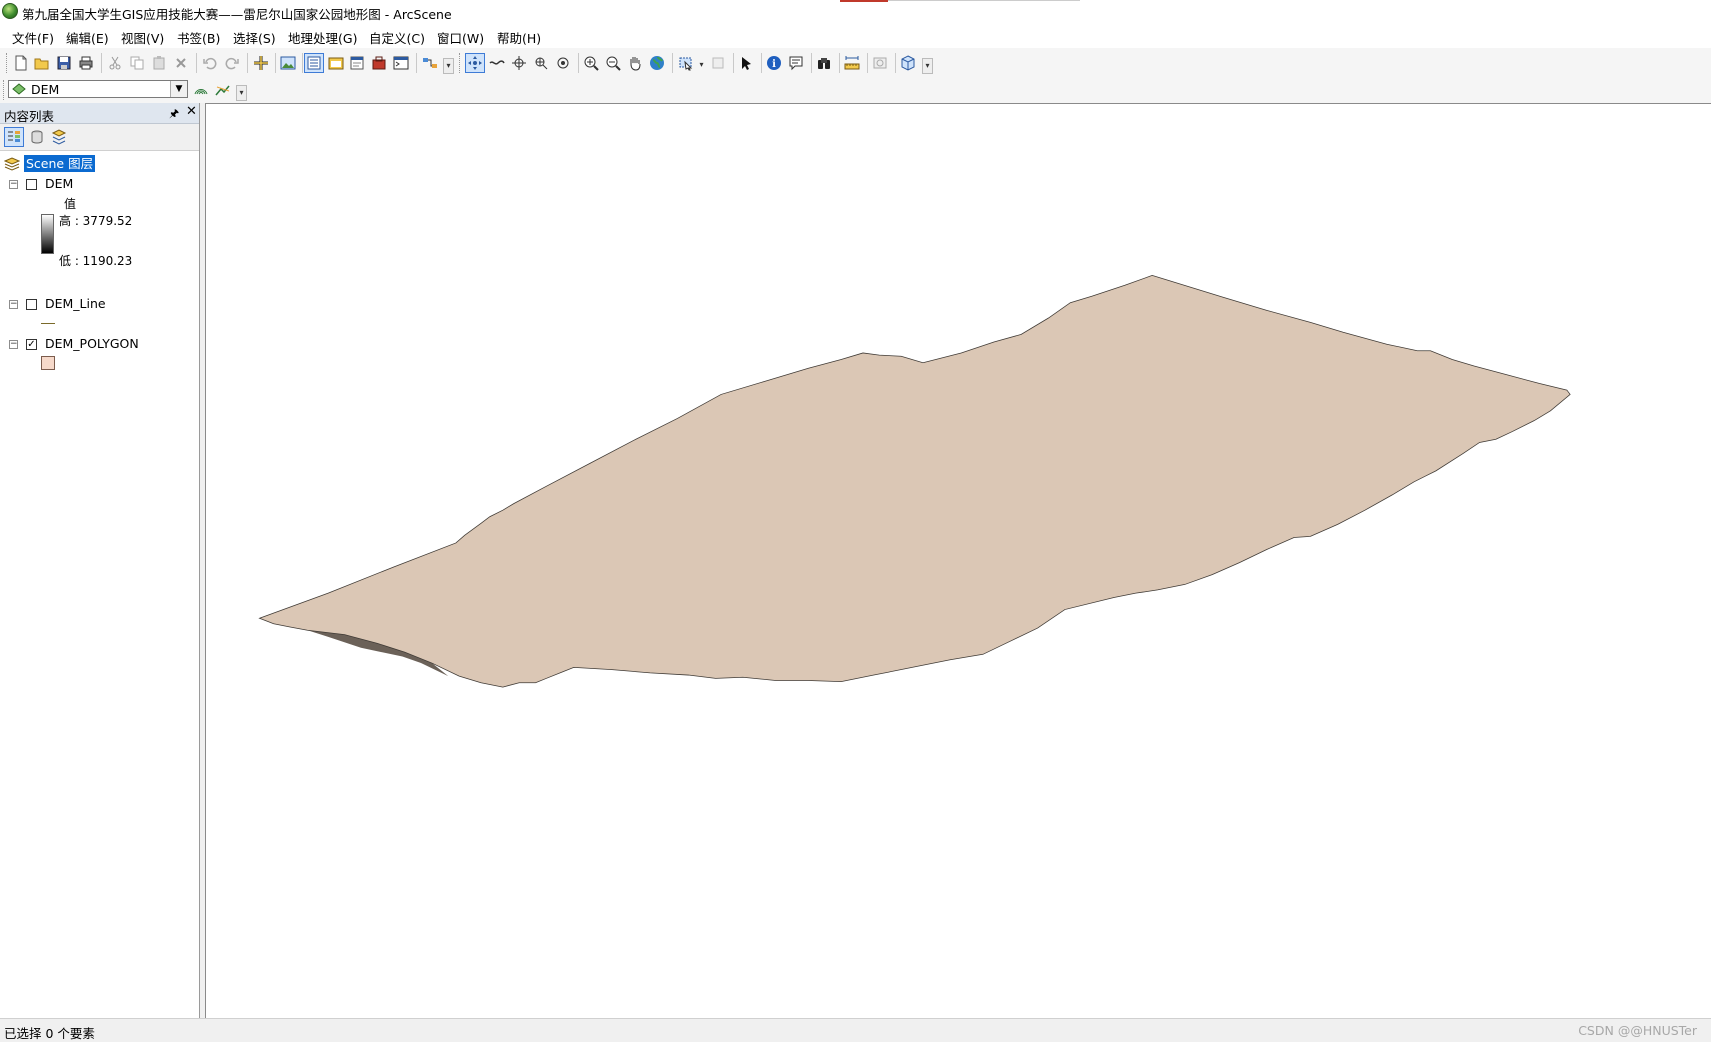  Describe the element at coordinates (430, 63) in the screenshot. I see `model-builder-icon` at that location.